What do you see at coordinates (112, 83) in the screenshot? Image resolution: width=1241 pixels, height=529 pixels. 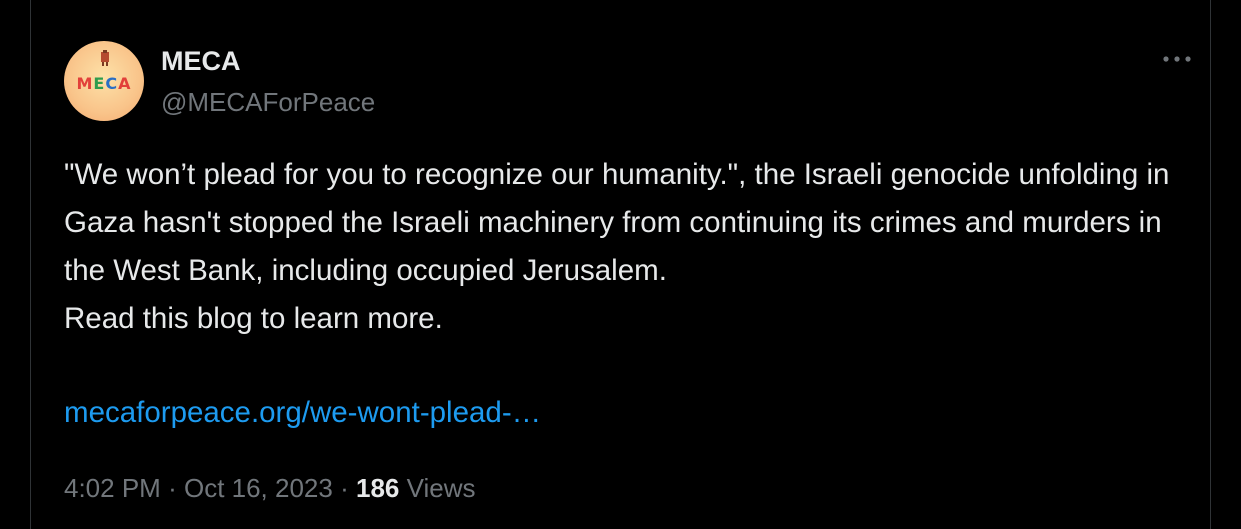 I see `avatar-letter-c: C` at bounding box center [112, 83].